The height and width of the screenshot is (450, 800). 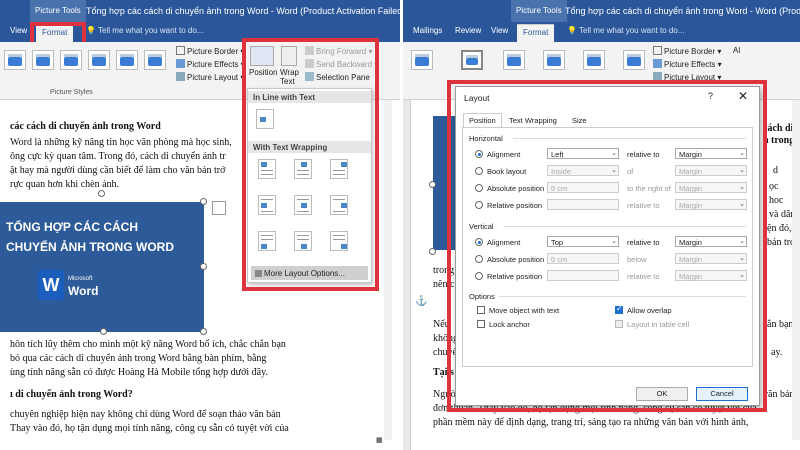 What do you see at coordinates (779, 394) in the screenshot?
I see `text-fragment: văn bản` at bounding box center [779, 394].